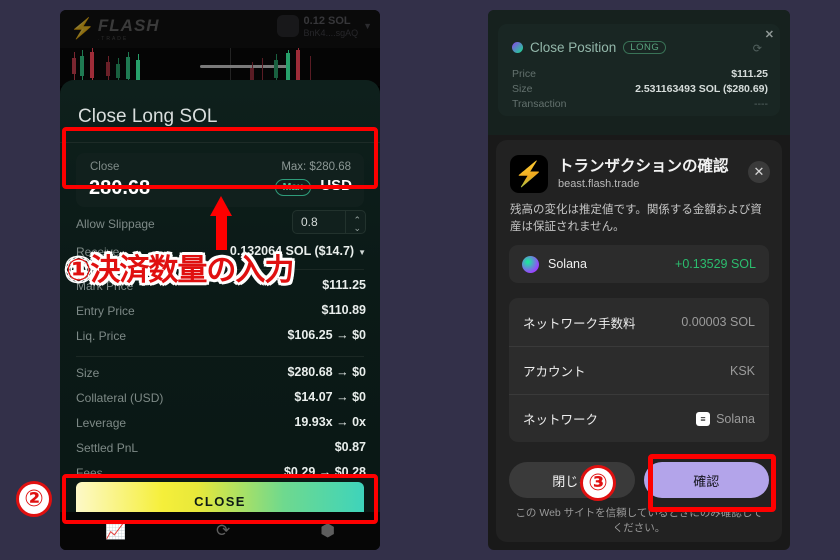 Image resolution: width=840 pixels, height=560 pixels. Describe the element at coordinates (579, 323) in the screenshot. I see `row-label: ネットワーク手数料` at that location.